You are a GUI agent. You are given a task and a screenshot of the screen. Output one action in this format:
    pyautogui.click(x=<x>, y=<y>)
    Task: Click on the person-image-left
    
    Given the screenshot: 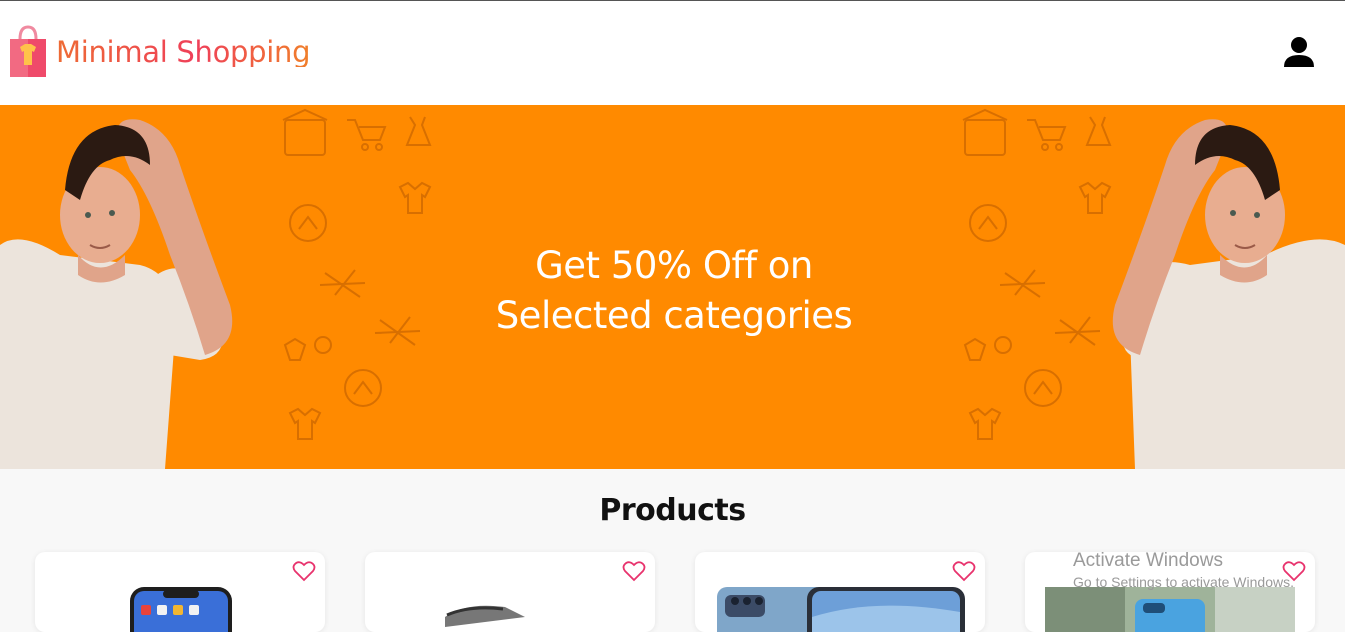 What is the action you would take?
    pyautogui.click(x=116, y=294)
    